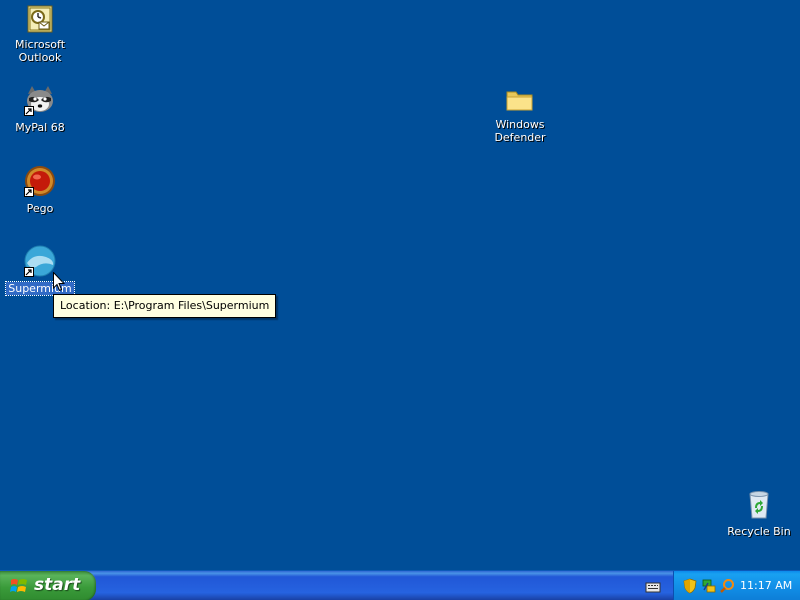 This screenshot has width=800, height=600. What do you see at coordinates (709, 586) in the screenshot?
I see `network-icon` at bounding box center [709, 586].